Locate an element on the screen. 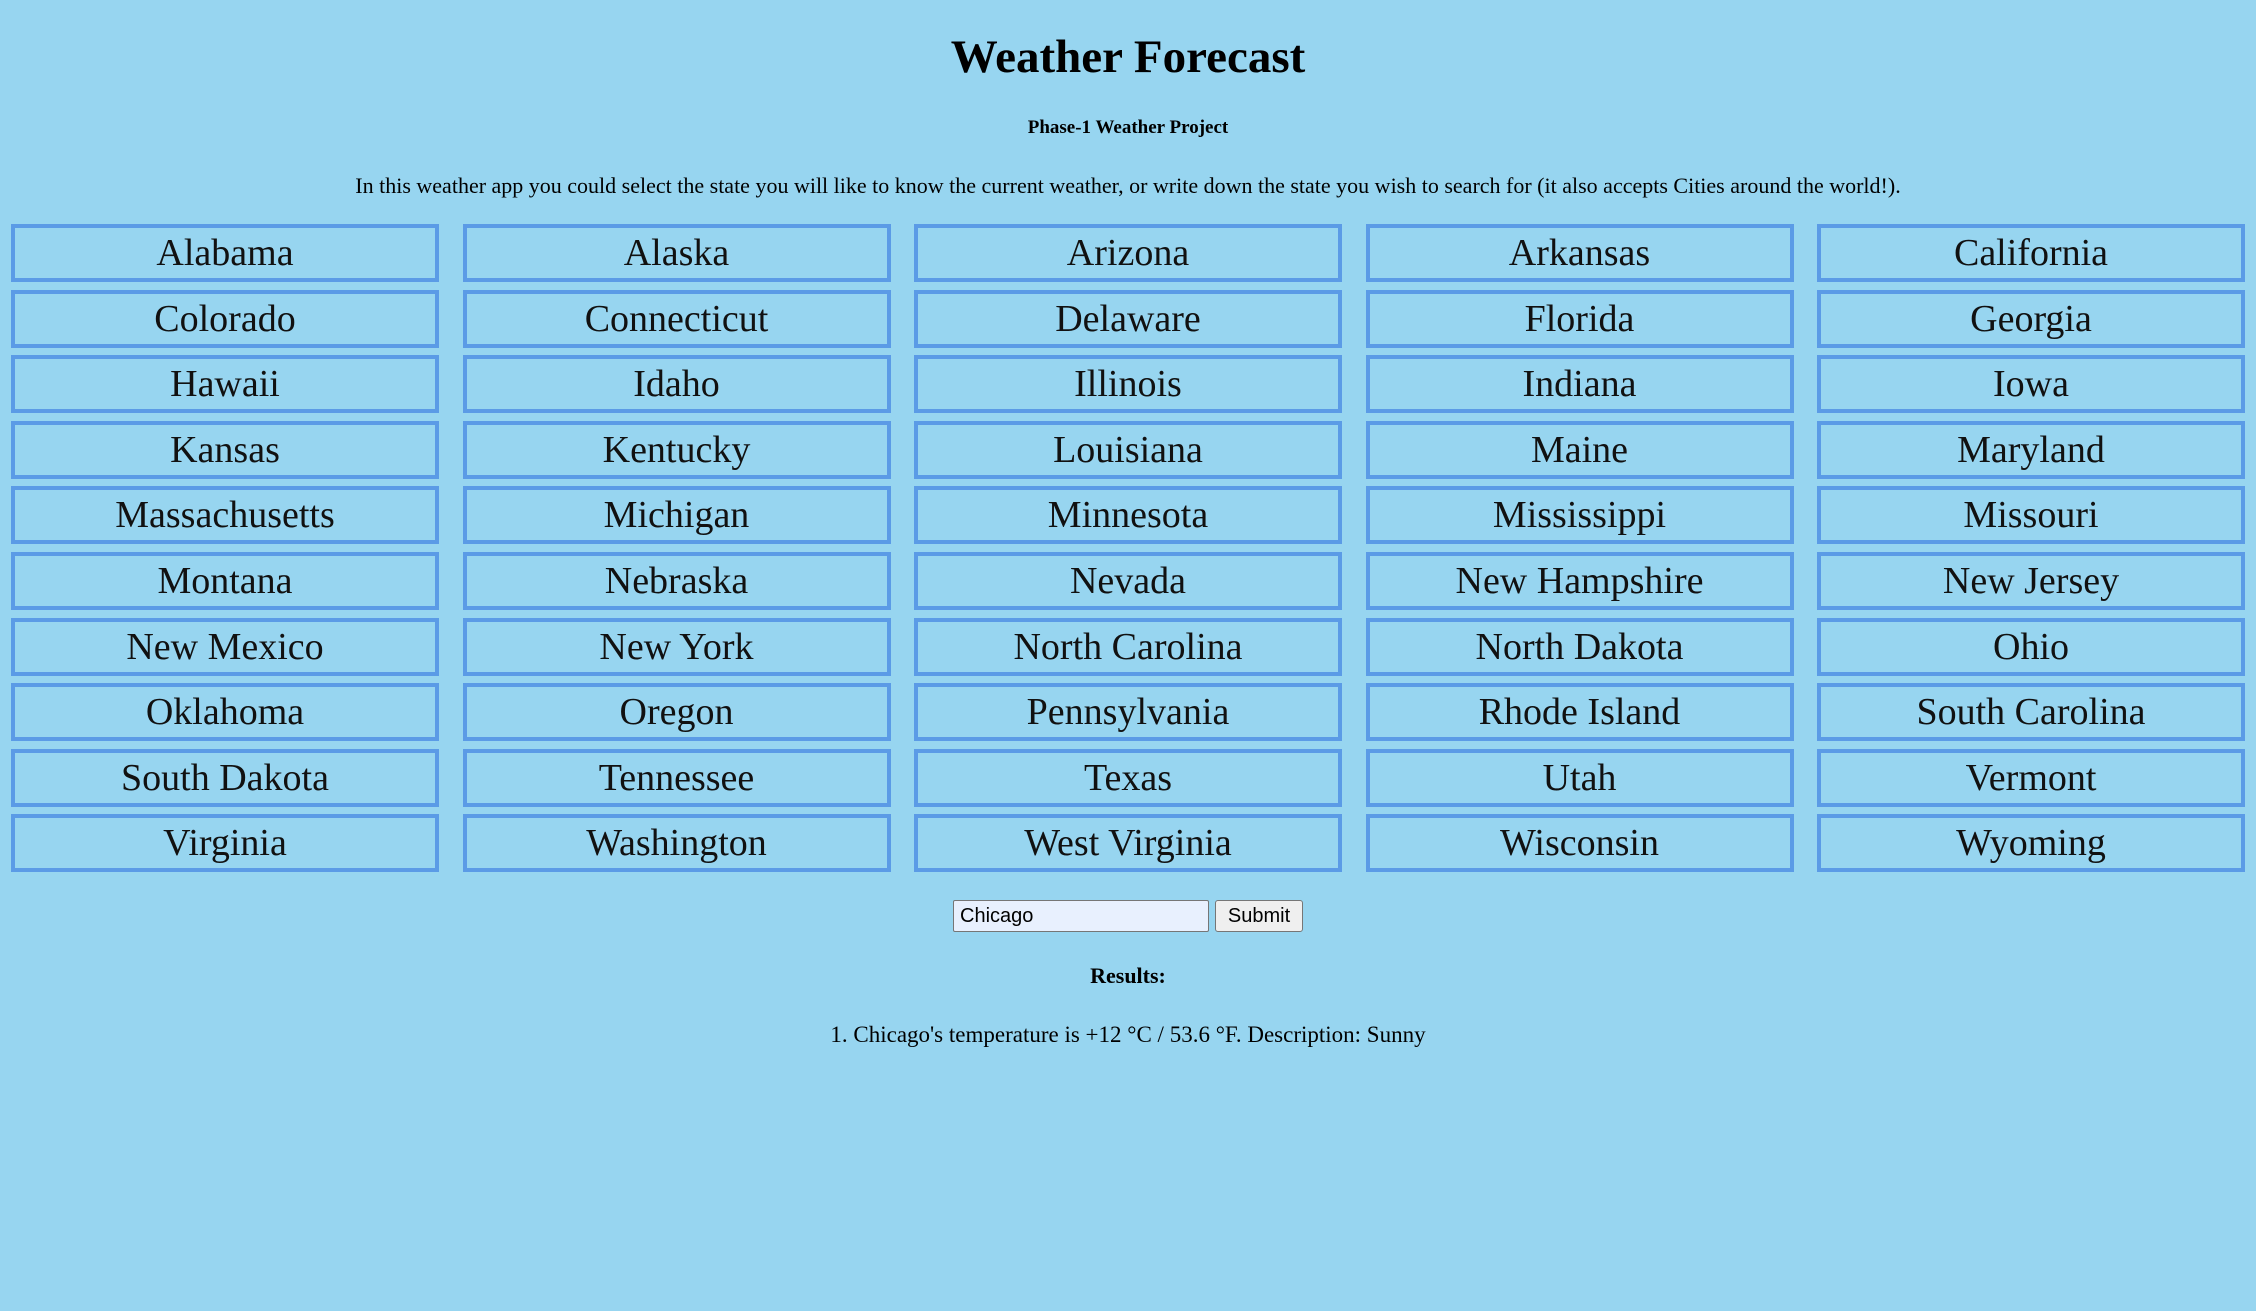 The image size is (2256, 1311). state-button-maryland: Maryland is located at coordinates (2031, 449).